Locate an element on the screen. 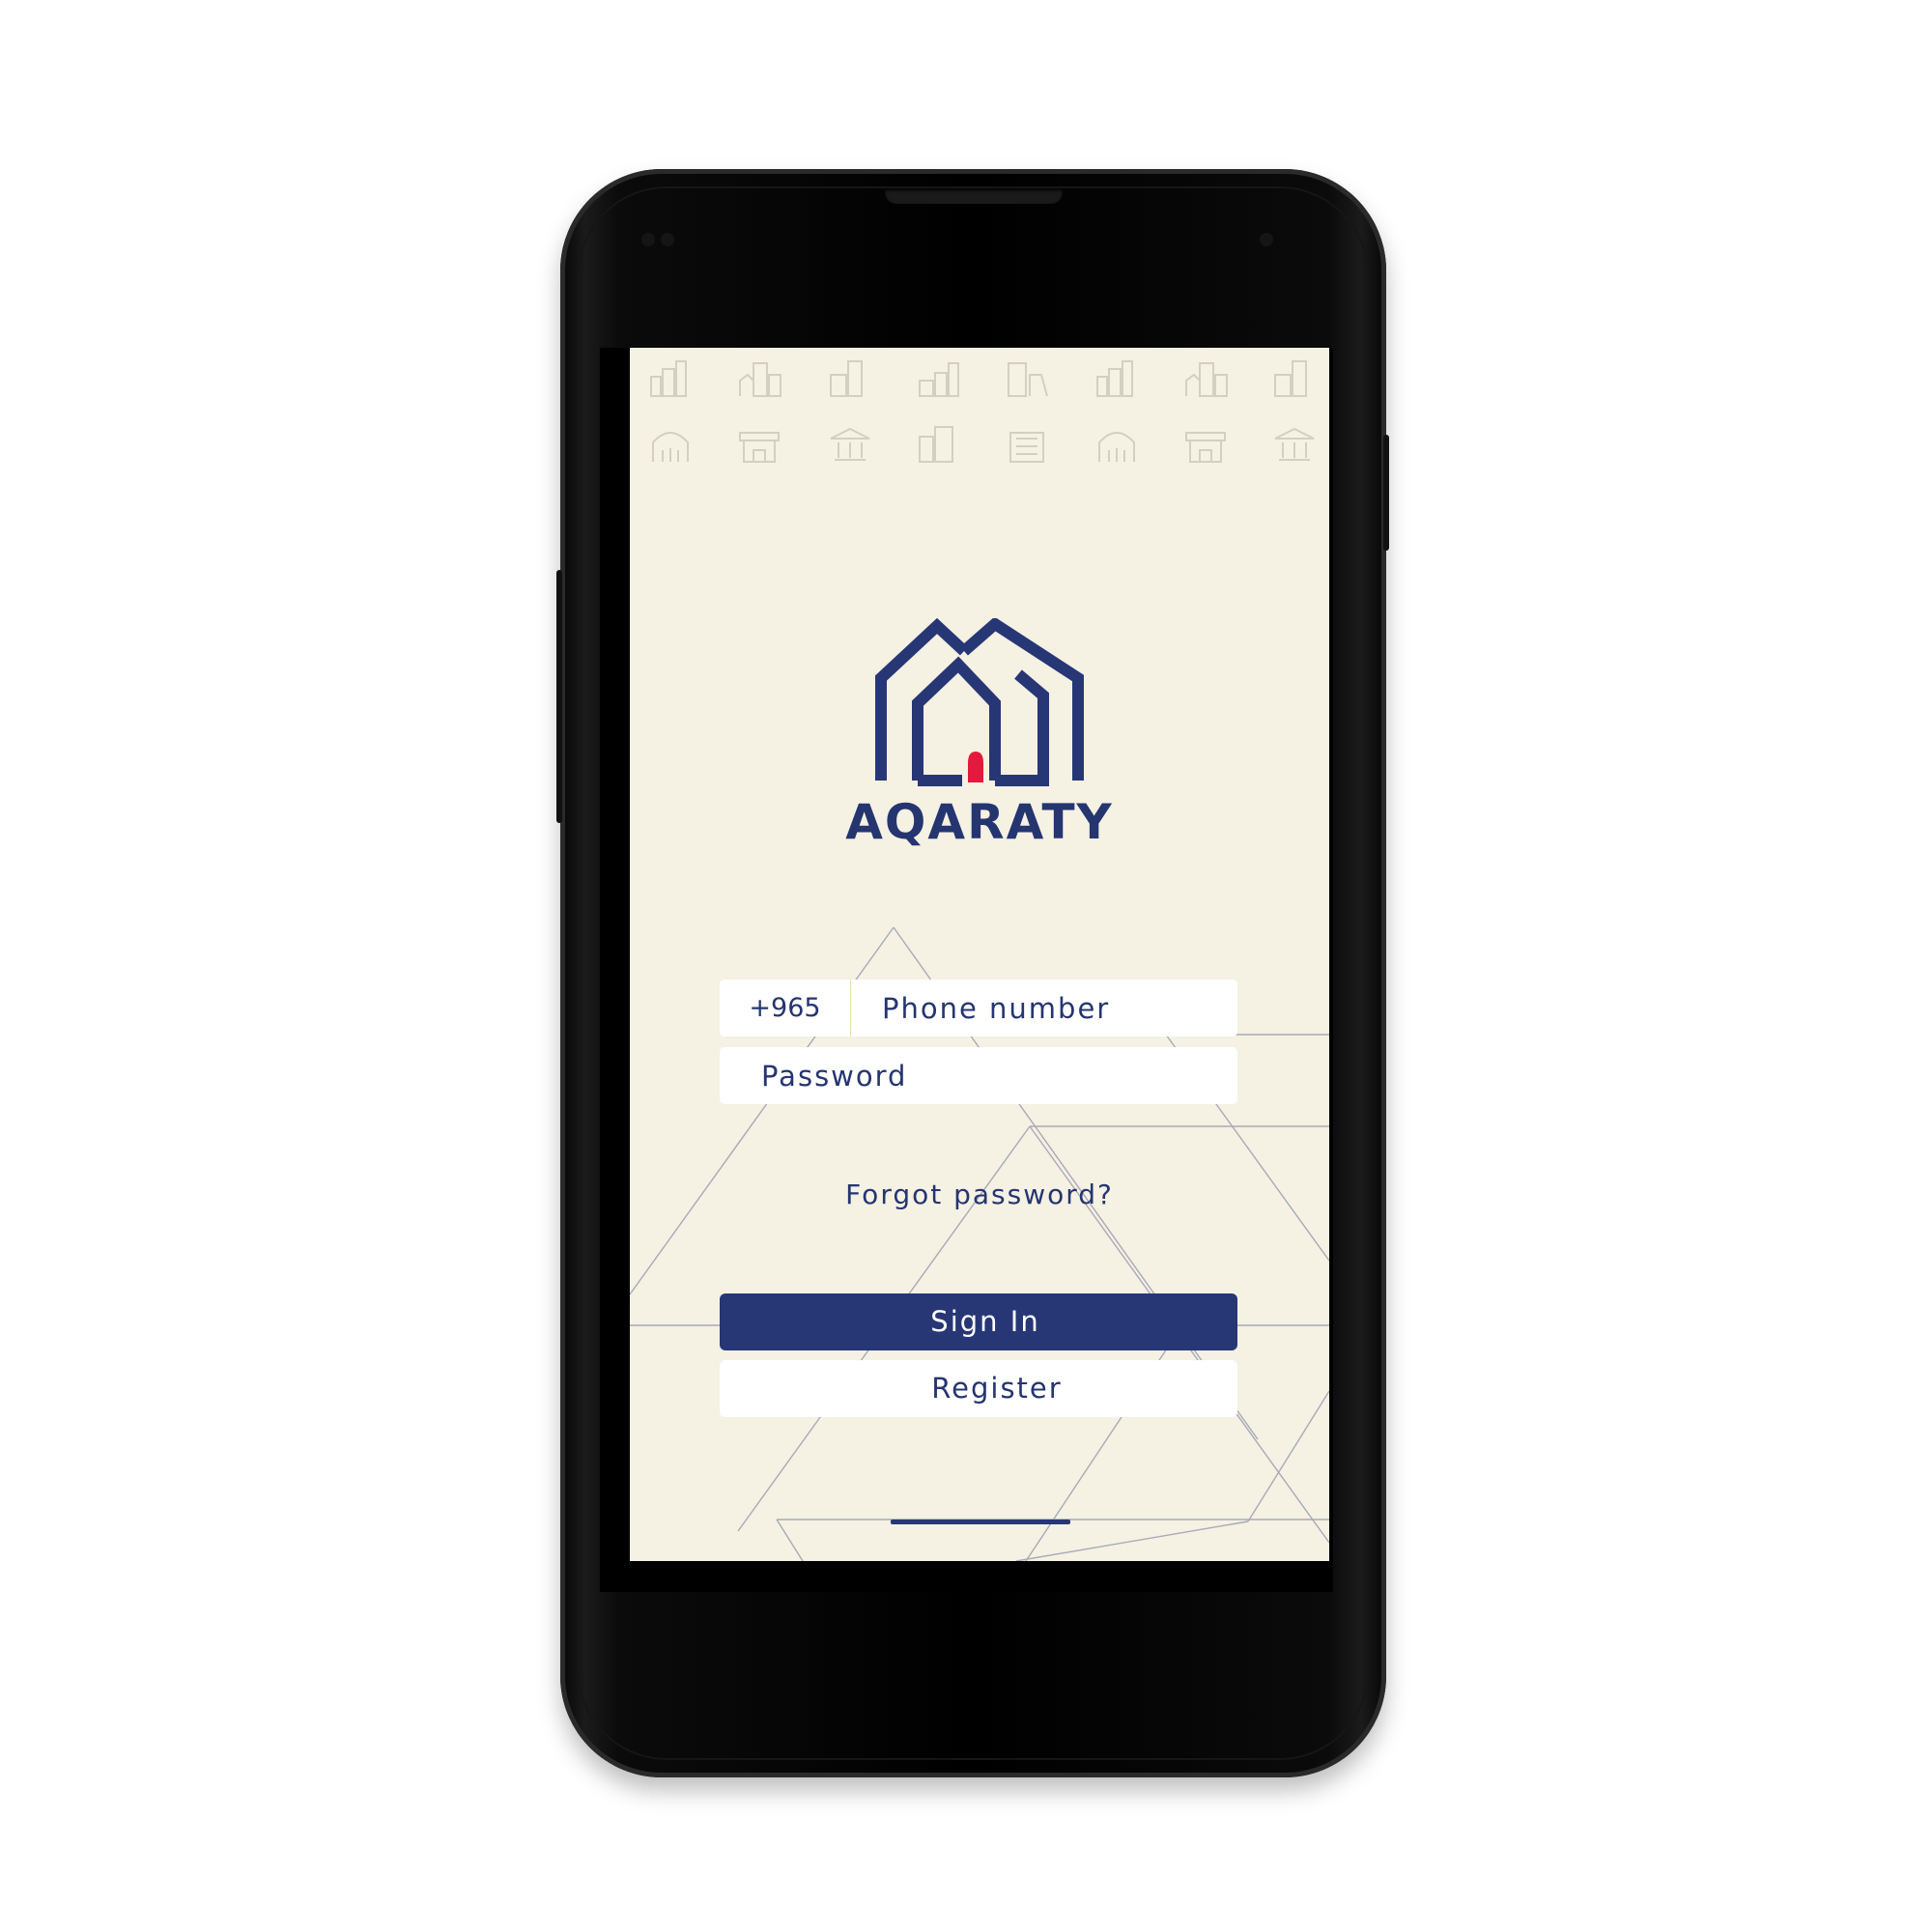  country-code-selector: +965 is located at coordinates (785, 1008).